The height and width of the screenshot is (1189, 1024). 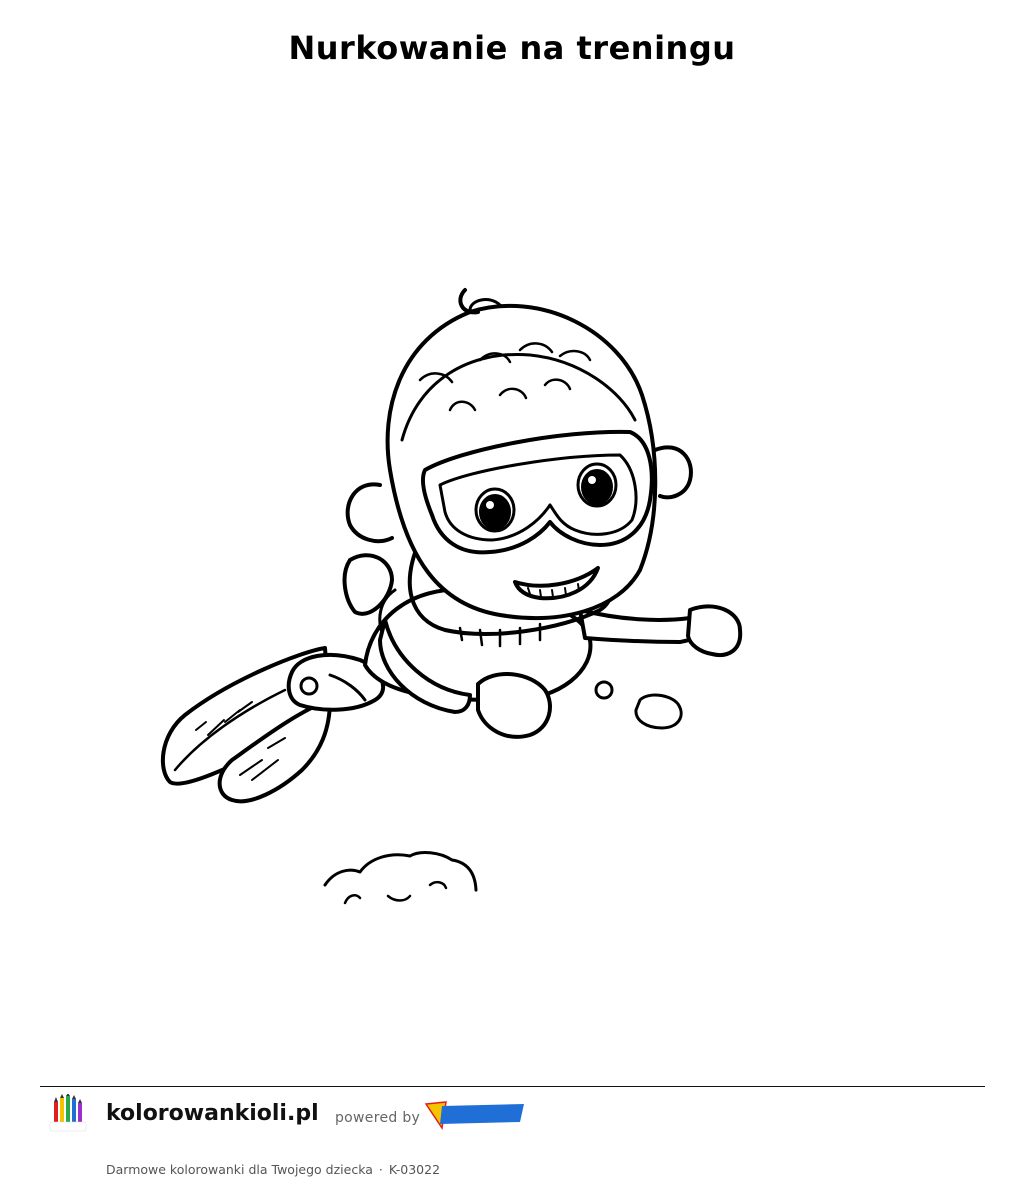 What do you see at coordinates (512, 1086) in the screenshot?
I see `footer-divider` at bounding box center [512, 1086].